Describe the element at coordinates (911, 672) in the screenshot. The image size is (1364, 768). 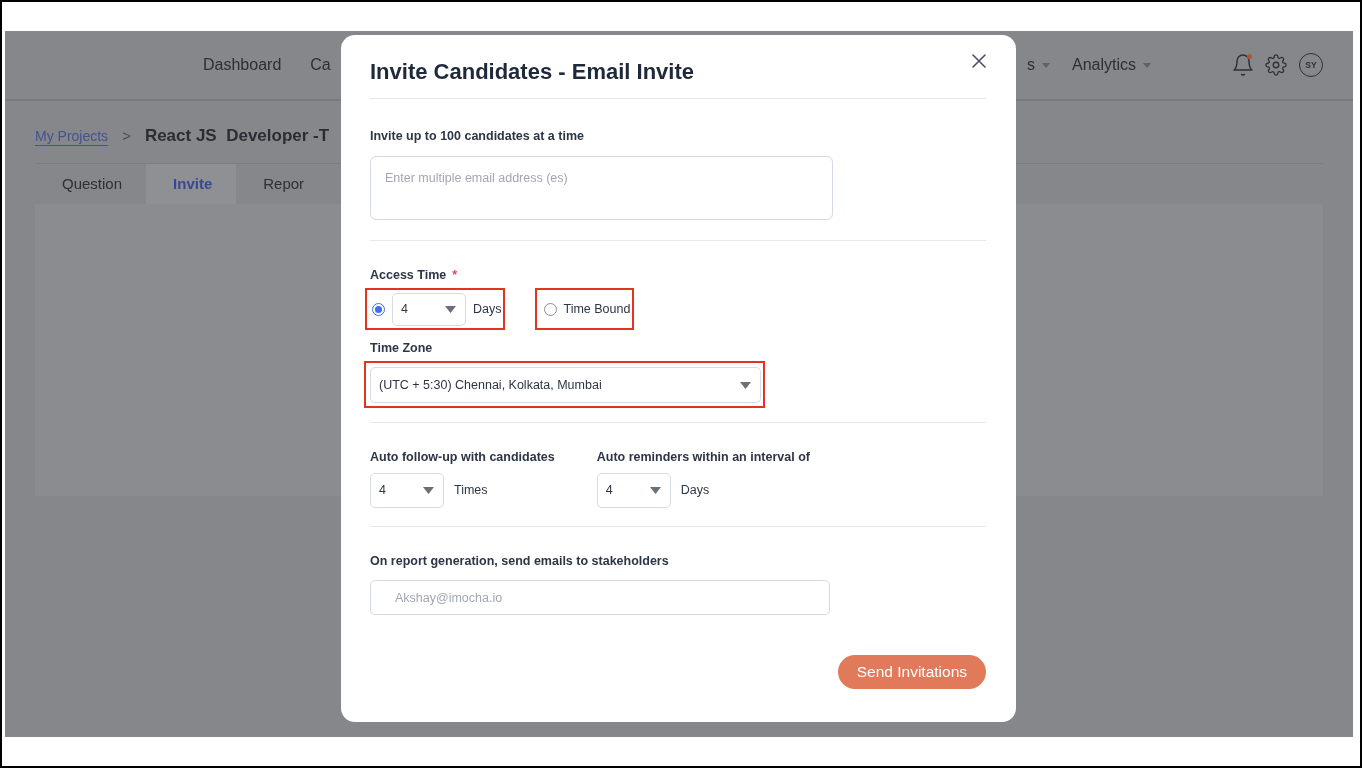
I see `send-invitations-button: Send Invitations` at that location.